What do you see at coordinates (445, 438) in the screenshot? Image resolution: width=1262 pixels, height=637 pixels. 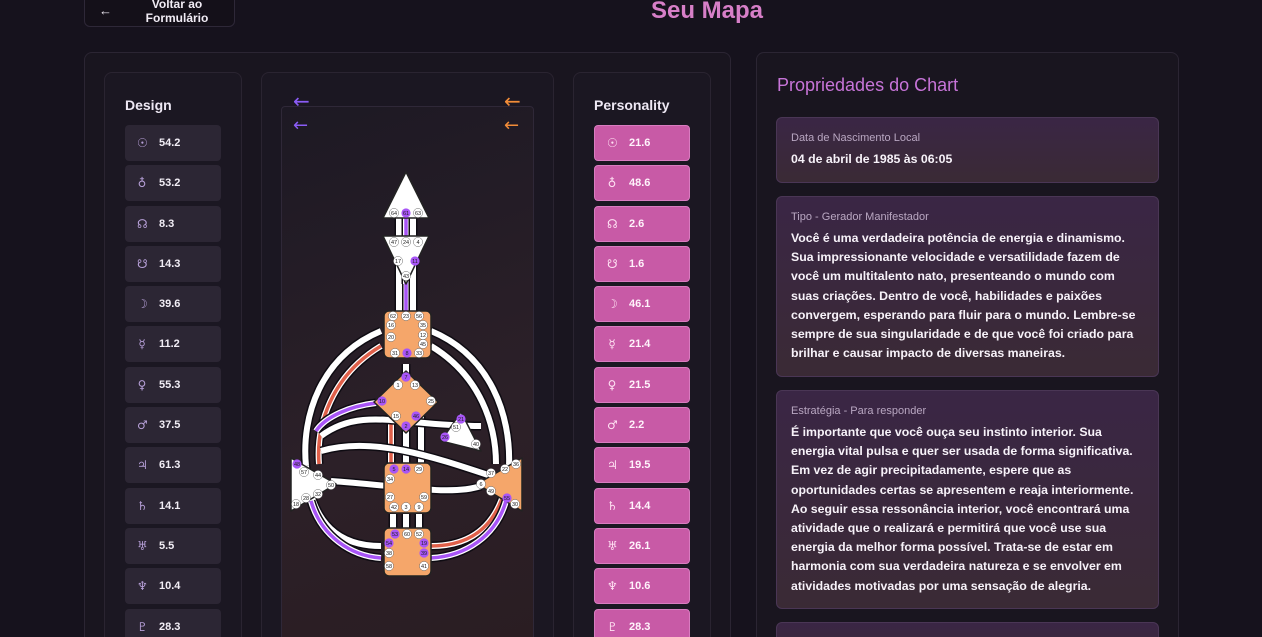 I see `heart-gate-label: 26` at bounding box center [445, 438].